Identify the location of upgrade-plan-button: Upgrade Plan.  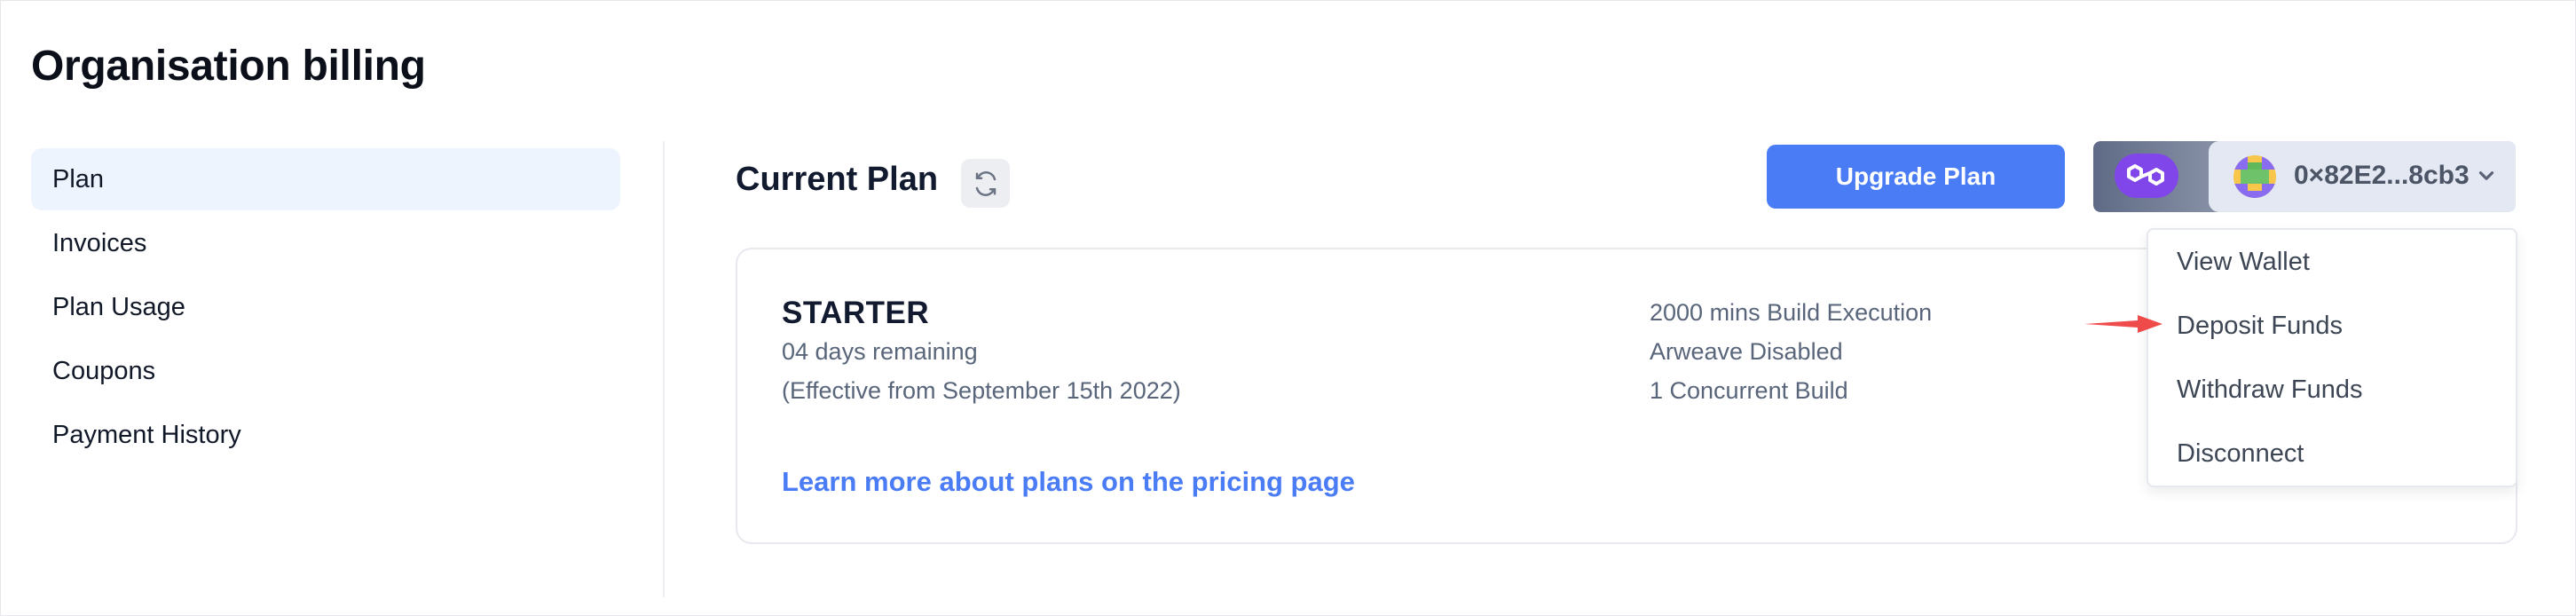
(1916, 177).